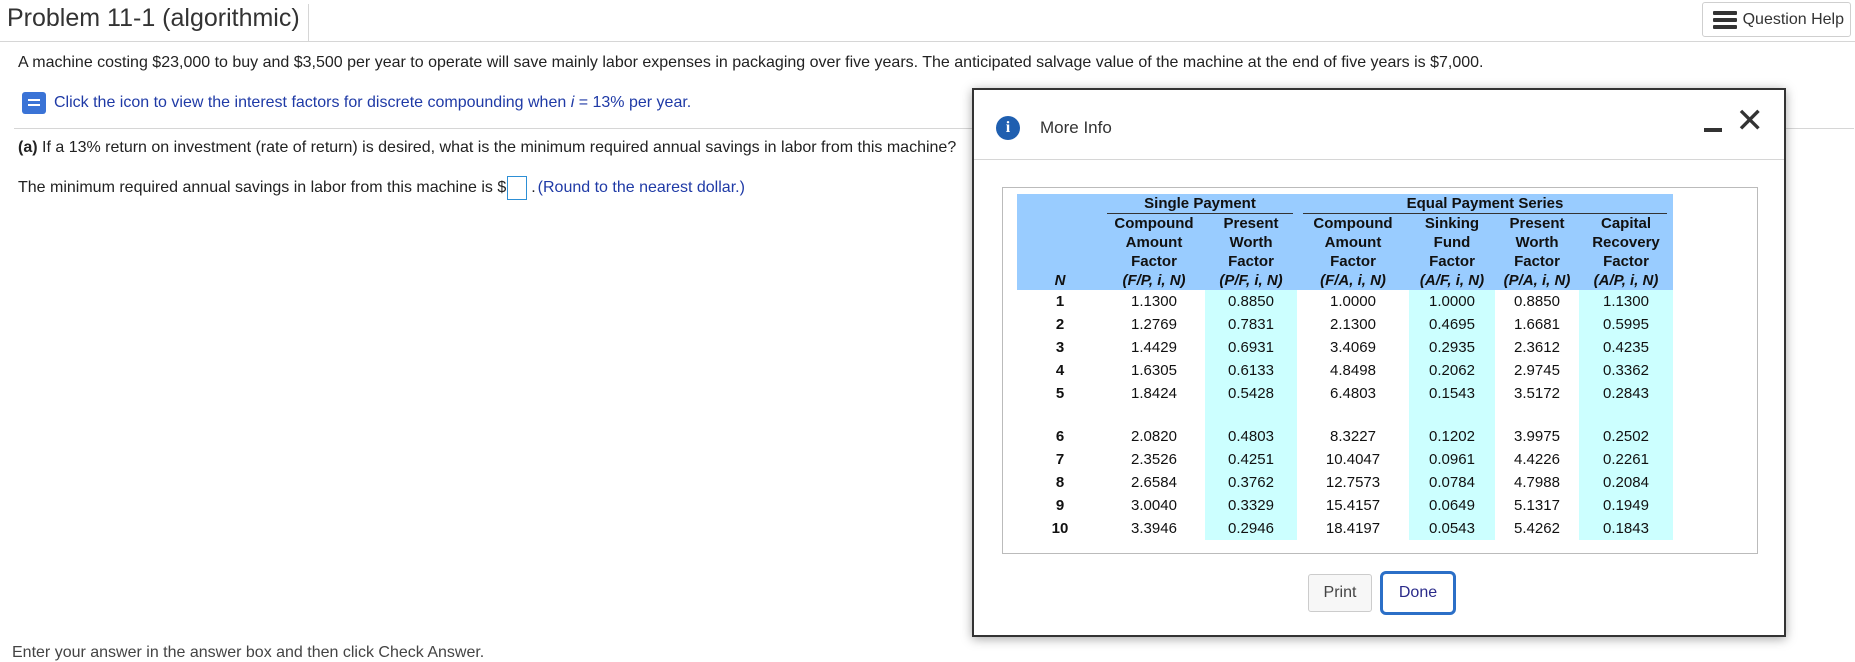  Describe the element at coordinates (1713, 129) in the screenshot. I see `minimize-icon` at that location.